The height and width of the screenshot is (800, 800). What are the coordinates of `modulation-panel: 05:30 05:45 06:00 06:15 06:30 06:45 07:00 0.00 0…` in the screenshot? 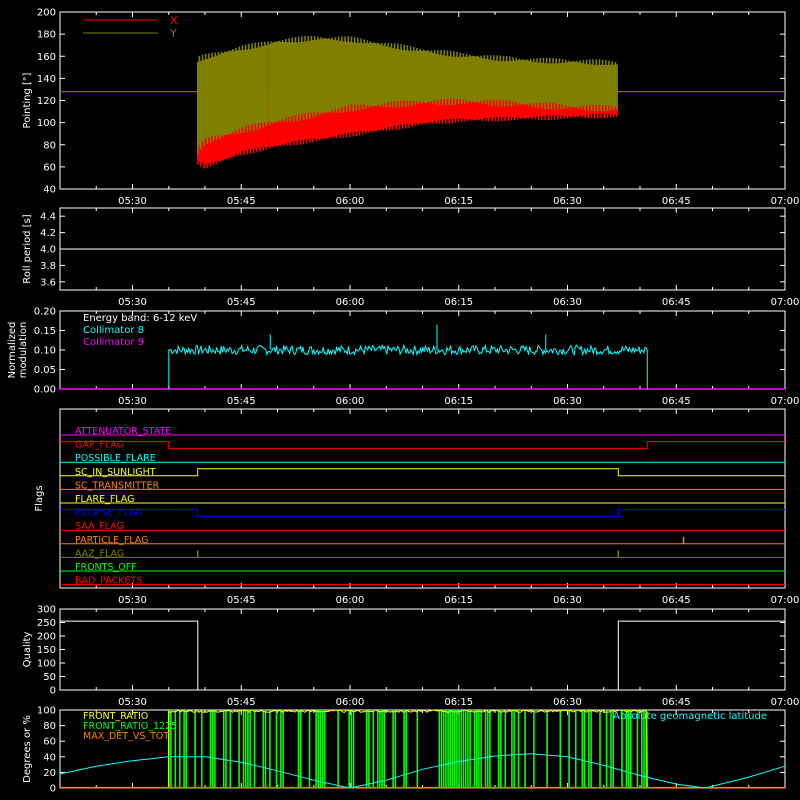 It's located at (403, 357).